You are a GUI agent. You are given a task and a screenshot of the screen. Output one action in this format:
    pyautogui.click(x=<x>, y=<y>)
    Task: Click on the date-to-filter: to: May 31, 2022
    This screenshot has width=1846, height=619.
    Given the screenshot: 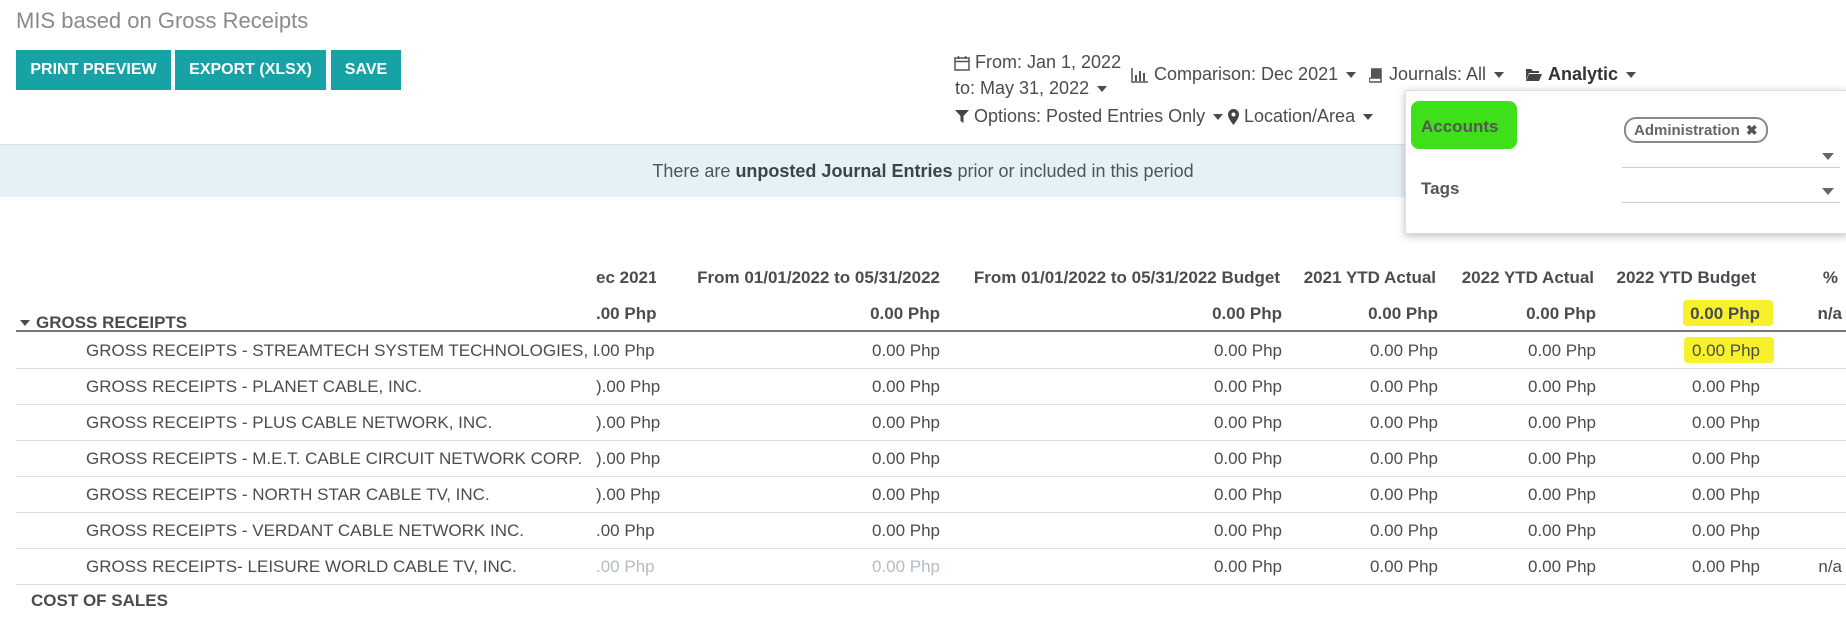 What is the action you would take?
    pyautogui.click(x=1031, y=88)
    